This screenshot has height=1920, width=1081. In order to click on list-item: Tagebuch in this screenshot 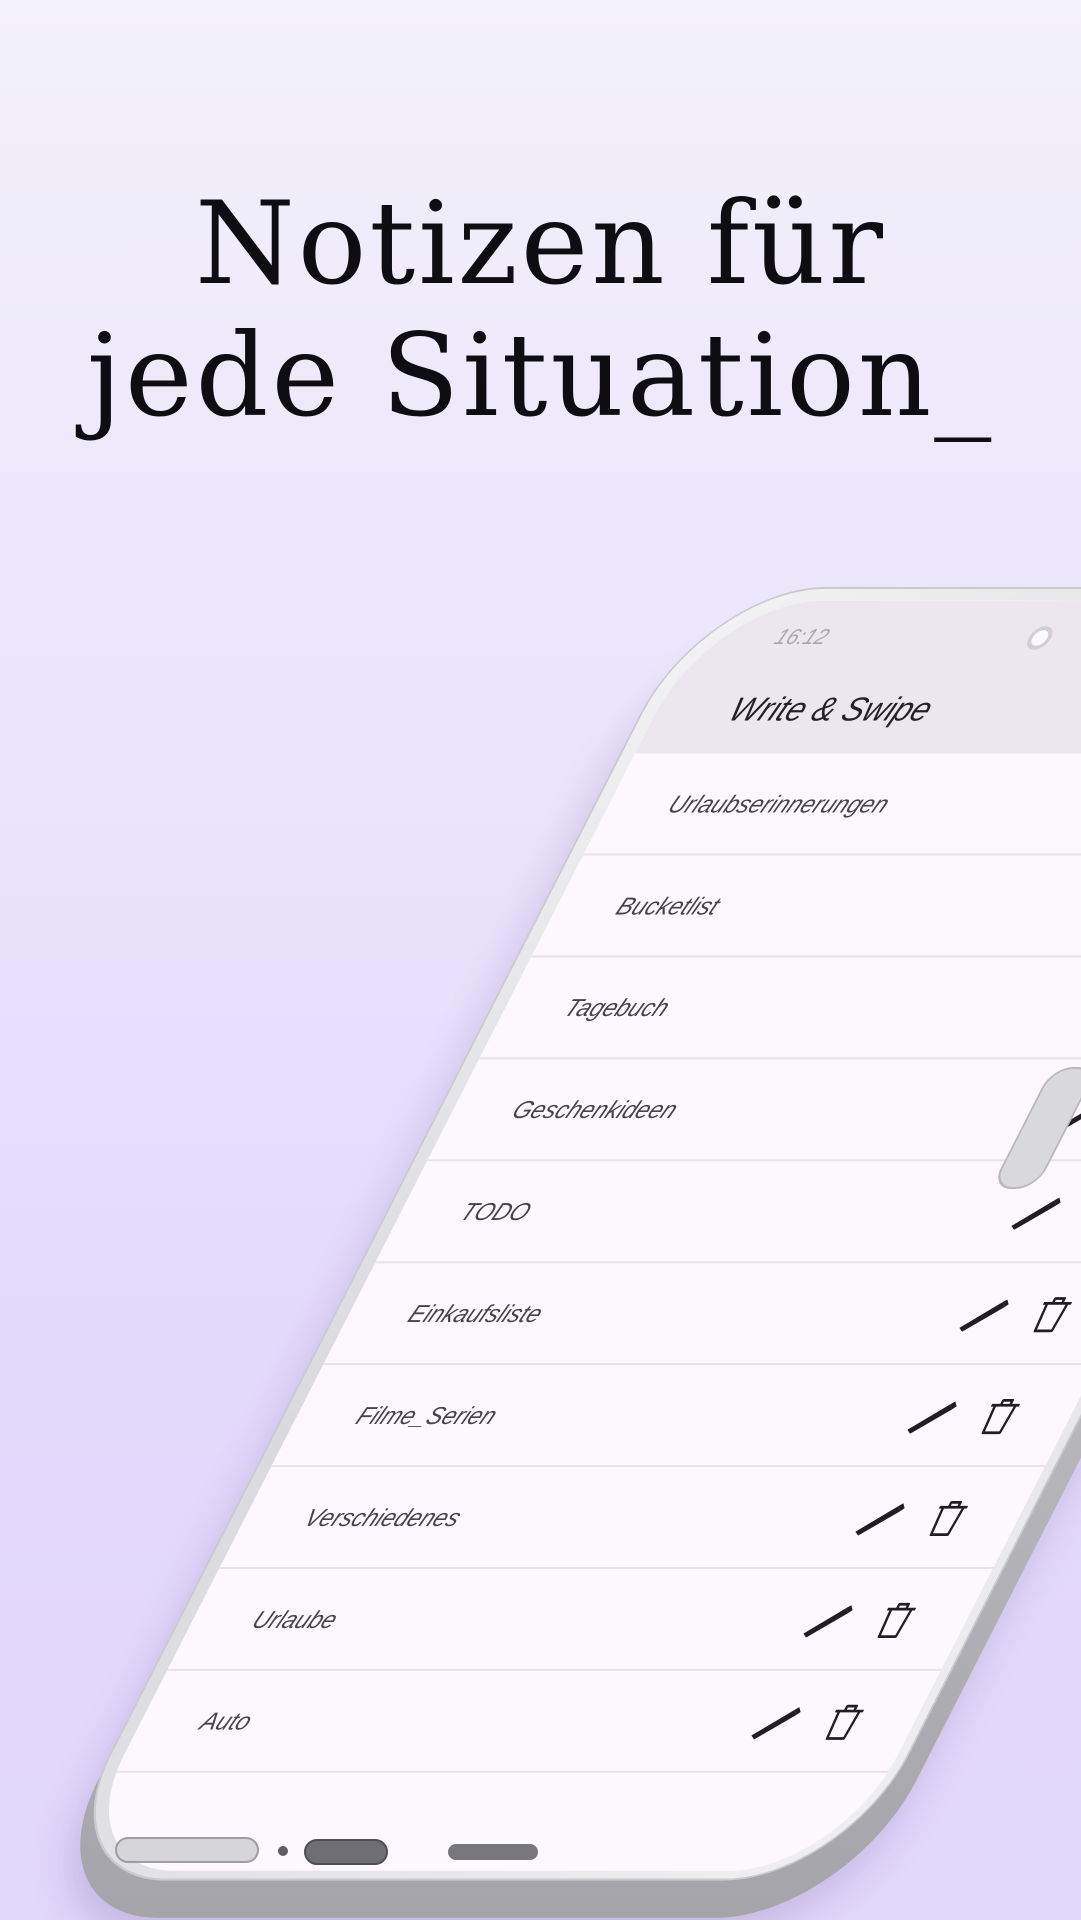, I will do `click(779, 1008)`.